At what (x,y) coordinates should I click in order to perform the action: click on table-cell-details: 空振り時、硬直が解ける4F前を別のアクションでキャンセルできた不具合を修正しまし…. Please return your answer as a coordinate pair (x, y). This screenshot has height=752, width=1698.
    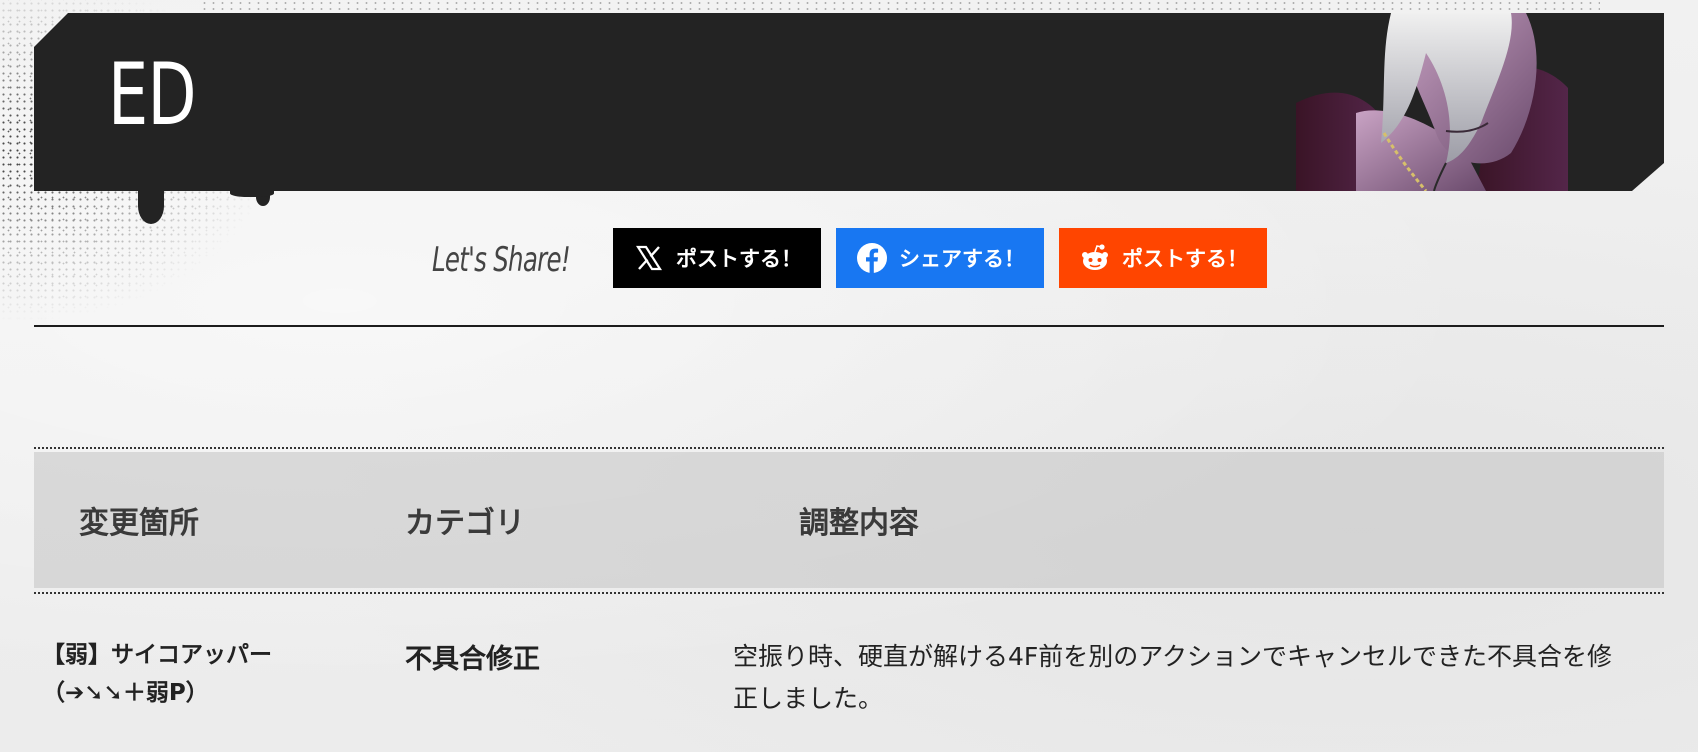
    Looking at the image, I should click on (1173, 677).